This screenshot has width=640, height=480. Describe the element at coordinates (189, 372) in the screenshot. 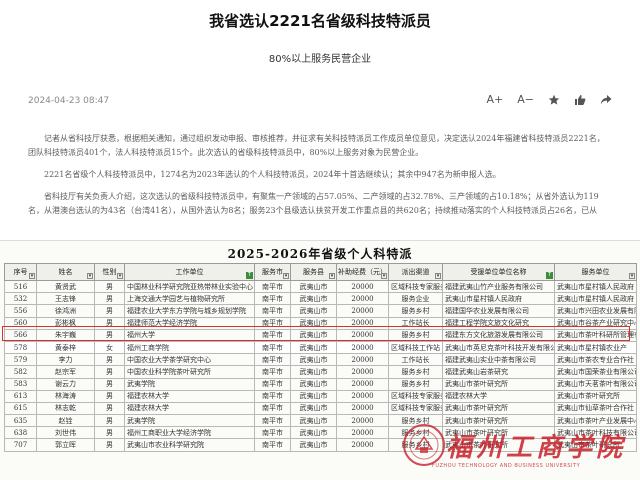

I see `table-cell: 中国农业科学院茶叶研究所` at that location.